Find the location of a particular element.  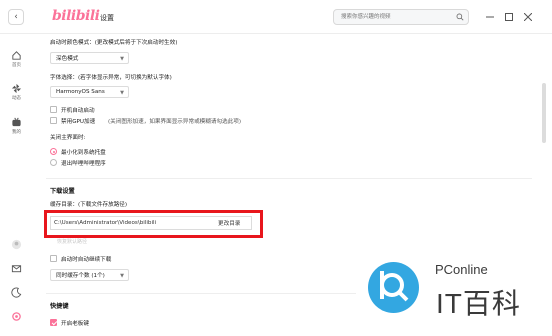

minimize-button is located at coordinates (490, 17).